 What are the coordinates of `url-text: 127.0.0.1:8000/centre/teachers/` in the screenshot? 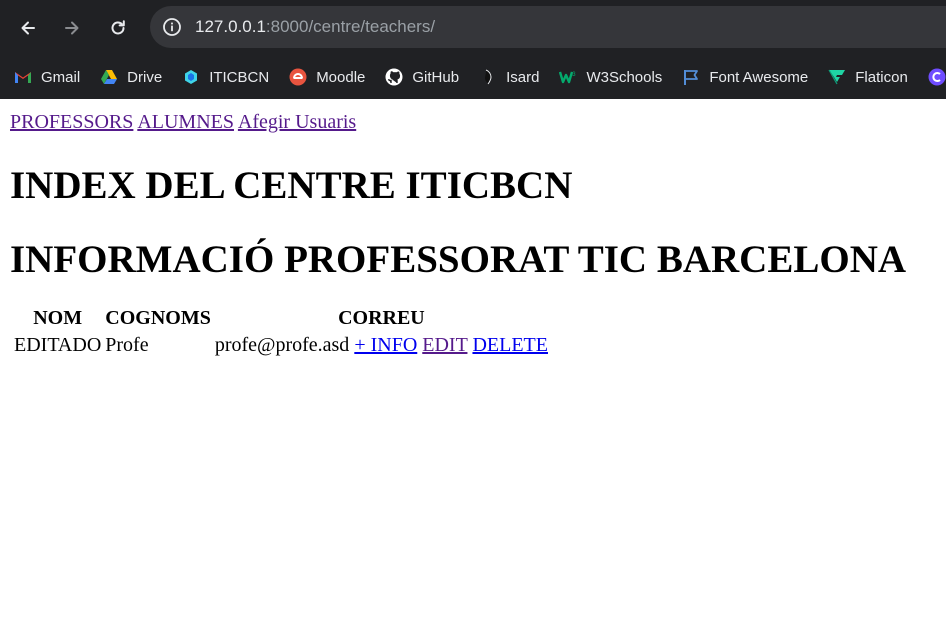 It's located at (315, 27).